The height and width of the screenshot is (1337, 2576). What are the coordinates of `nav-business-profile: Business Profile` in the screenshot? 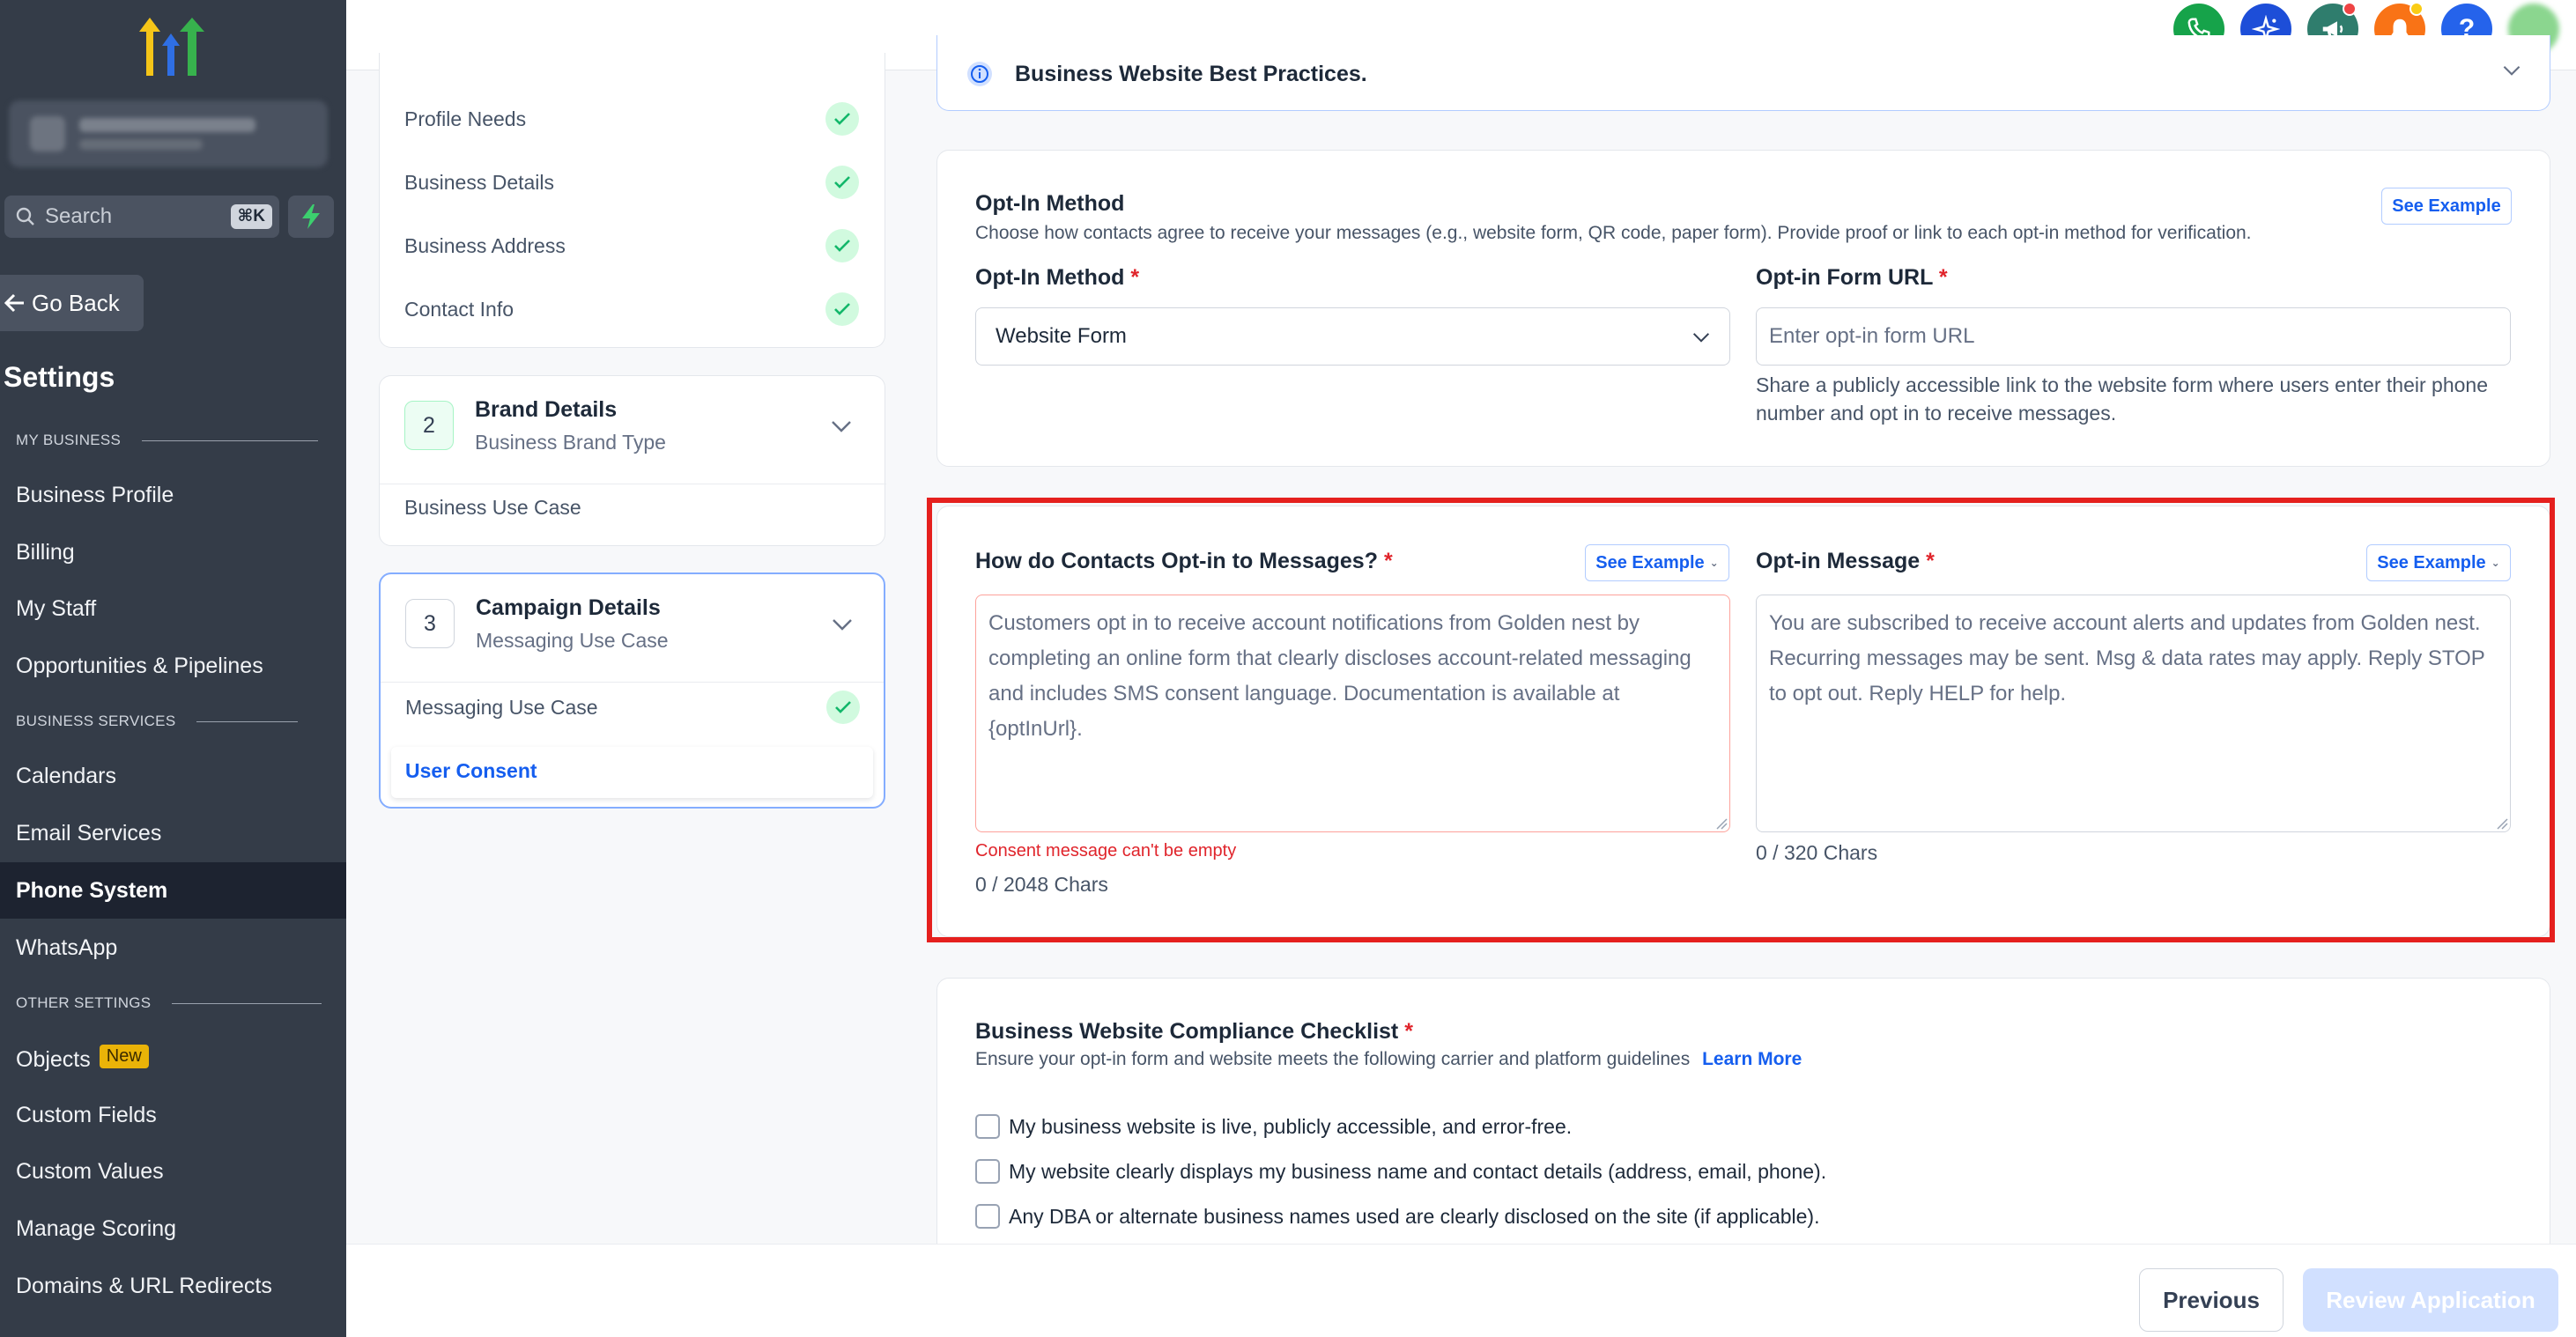 It's located at (95, 495).